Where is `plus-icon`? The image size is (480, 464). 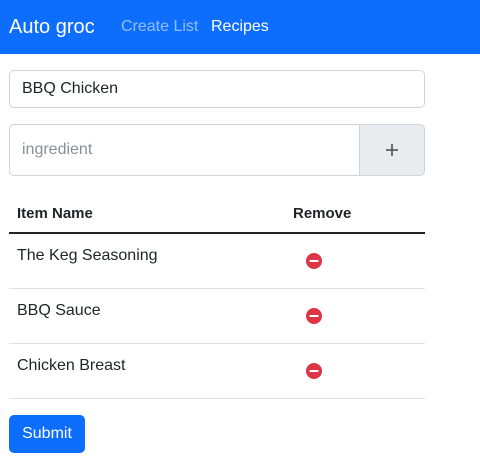 plus-icon is located at coordinates (392, 150).